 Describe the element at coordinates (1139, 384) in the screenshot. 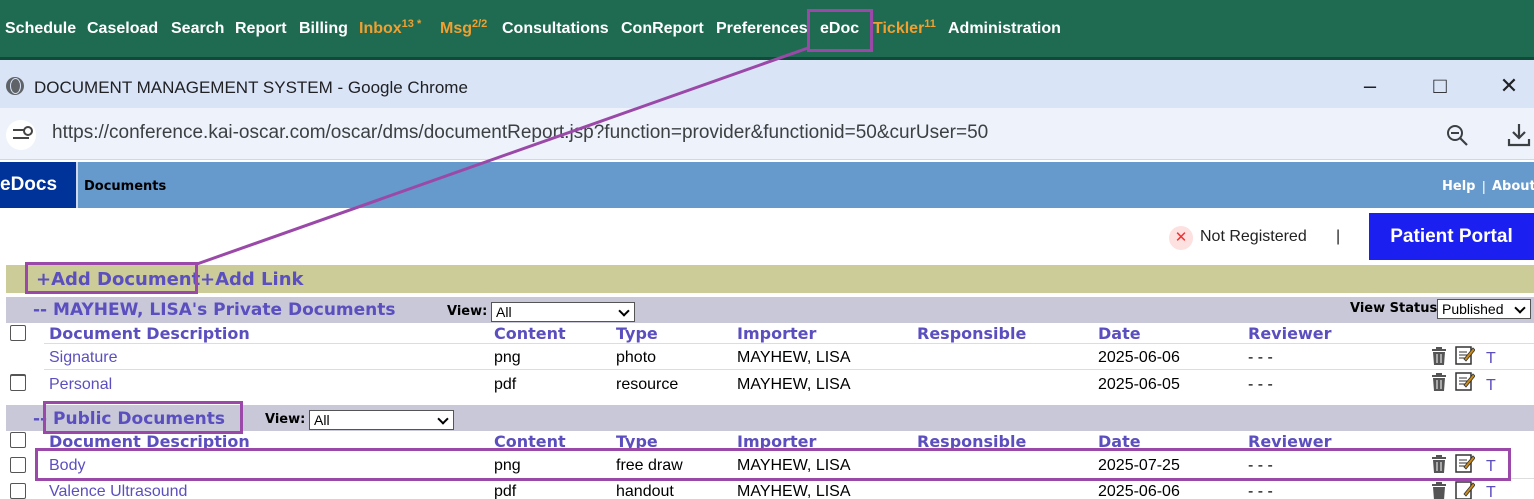

I see `doc-date: 2025-06-05` at that location.